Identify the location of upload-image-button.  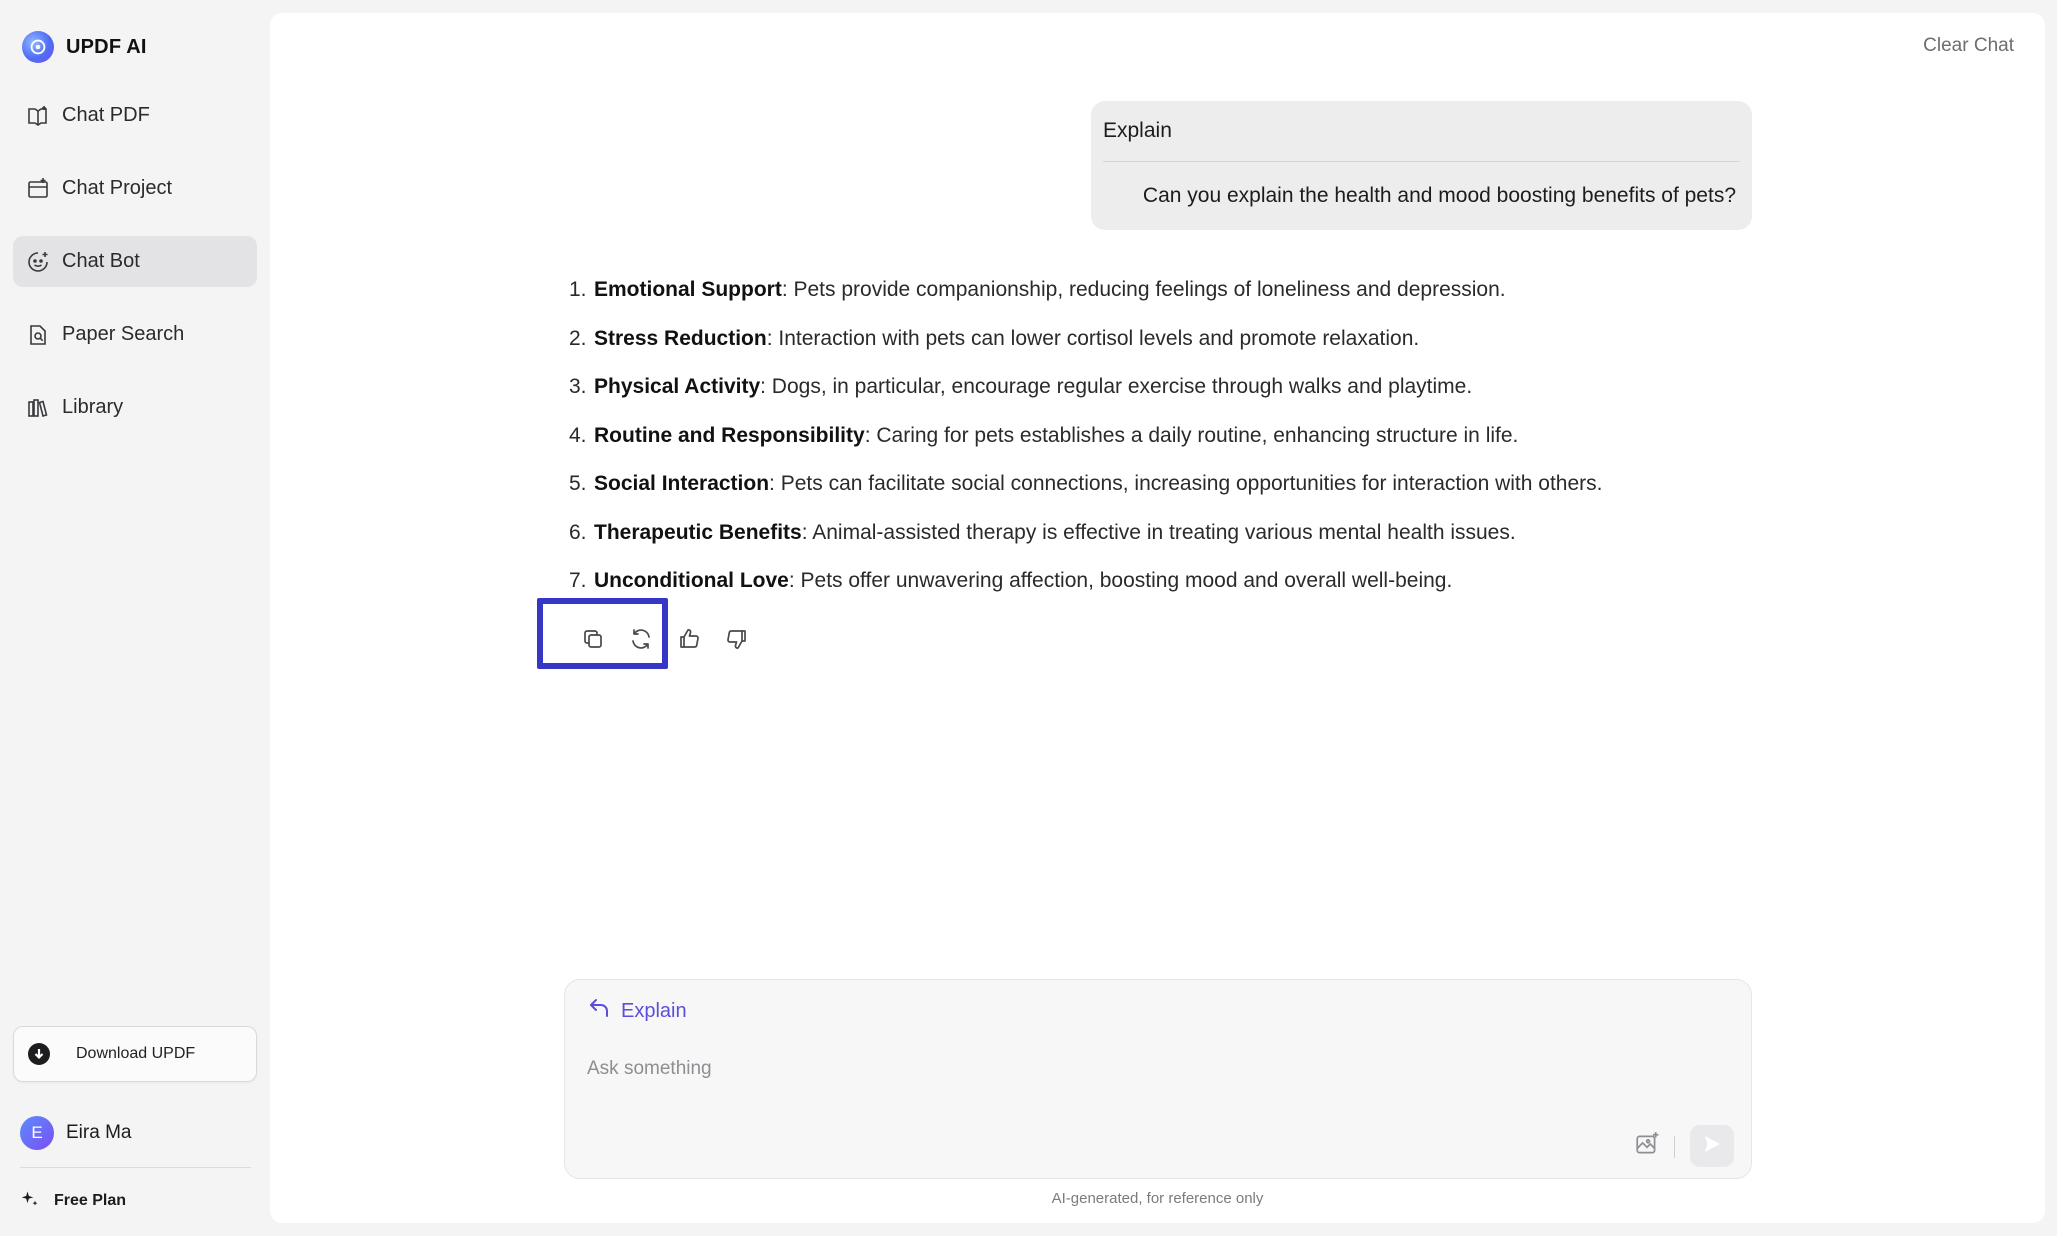
(1647, 1146).